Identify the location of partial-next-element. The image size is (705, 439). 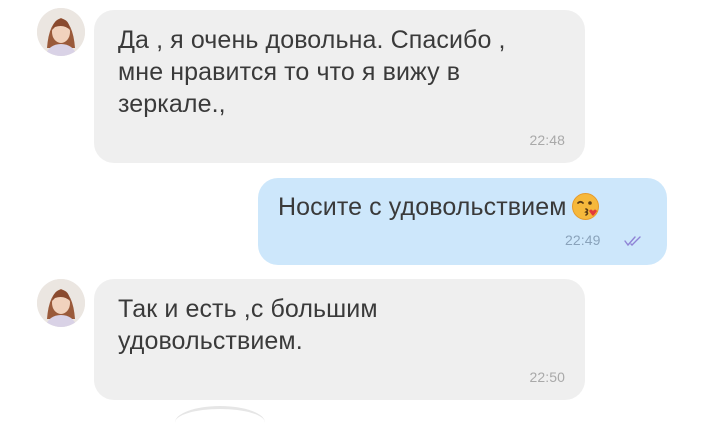
(220, 422).